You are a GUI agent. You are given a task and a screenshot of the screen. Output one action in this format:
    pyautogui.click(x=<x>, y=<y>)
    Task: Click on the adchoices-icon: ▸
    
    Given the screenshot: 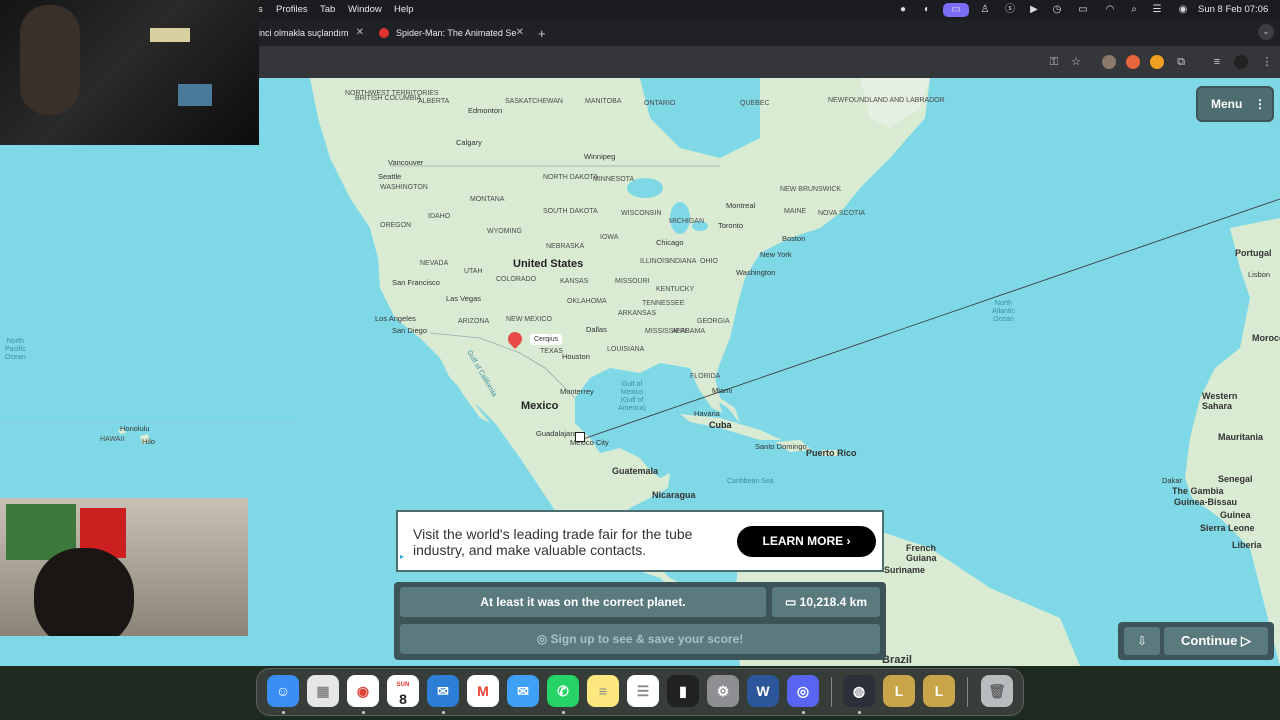 What is the action you would take?
    pyautogui.click(x=402, y=556)
    